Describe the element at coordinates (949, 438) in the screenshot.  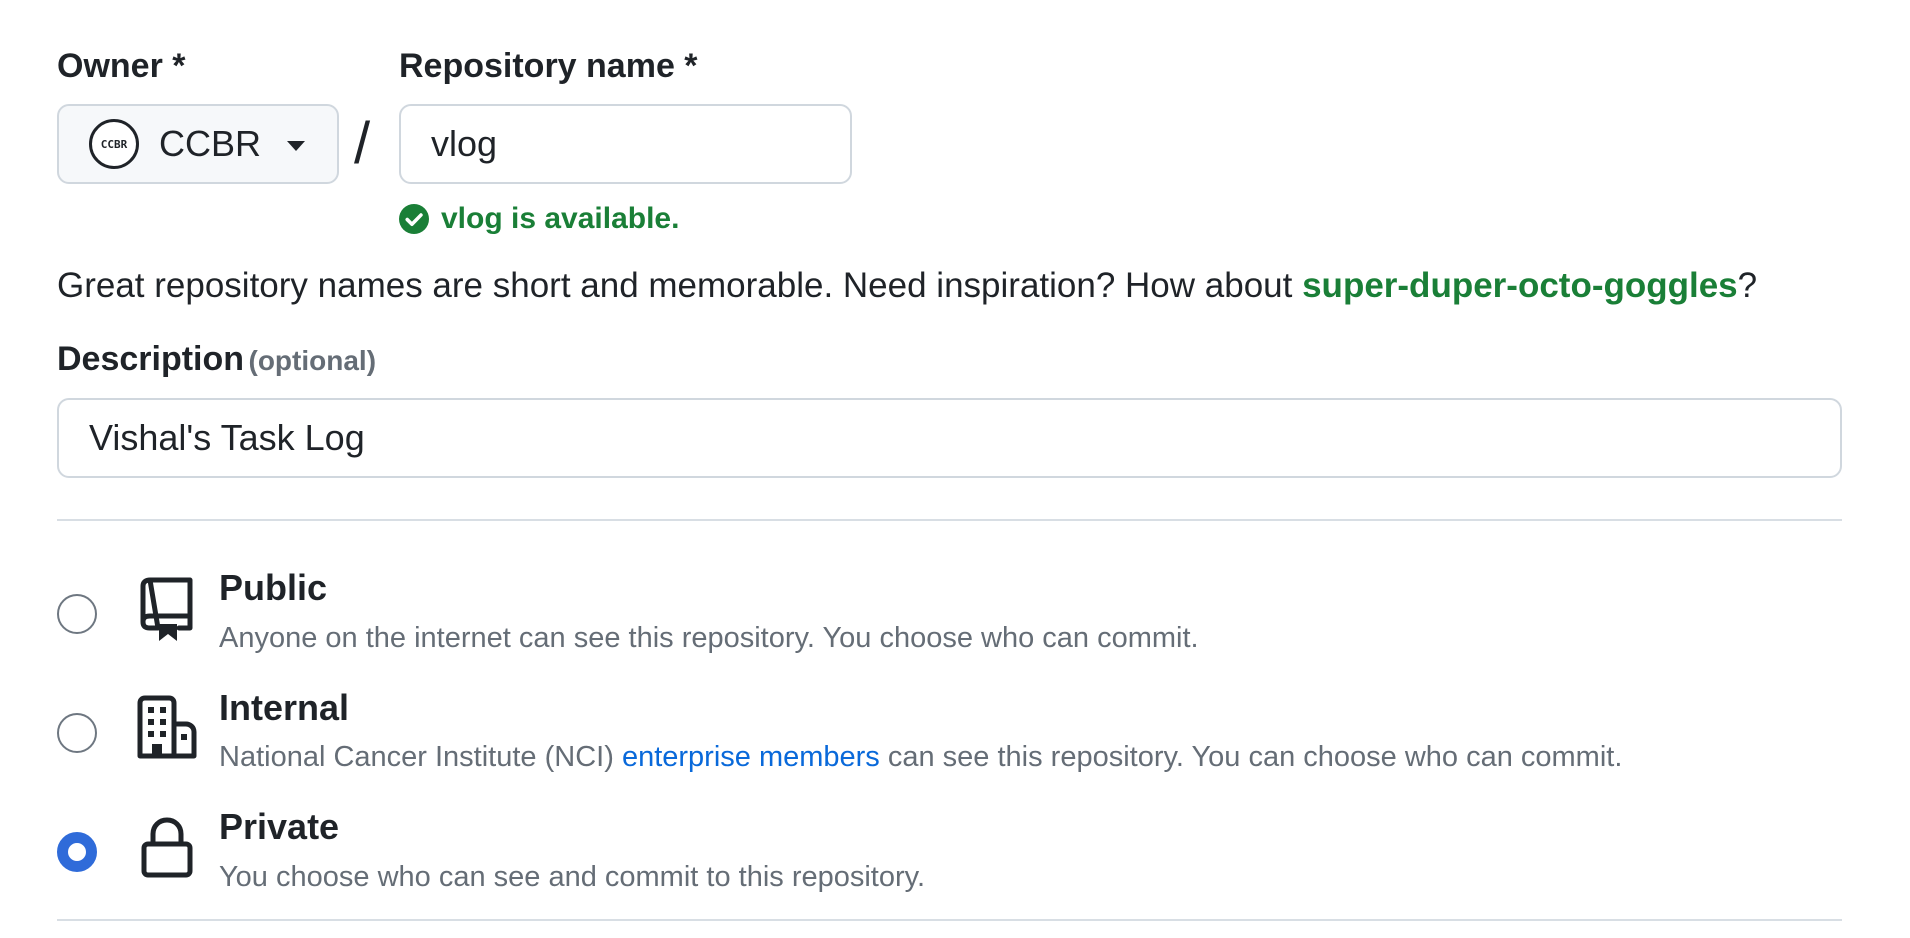
I see `description-input` at that location.